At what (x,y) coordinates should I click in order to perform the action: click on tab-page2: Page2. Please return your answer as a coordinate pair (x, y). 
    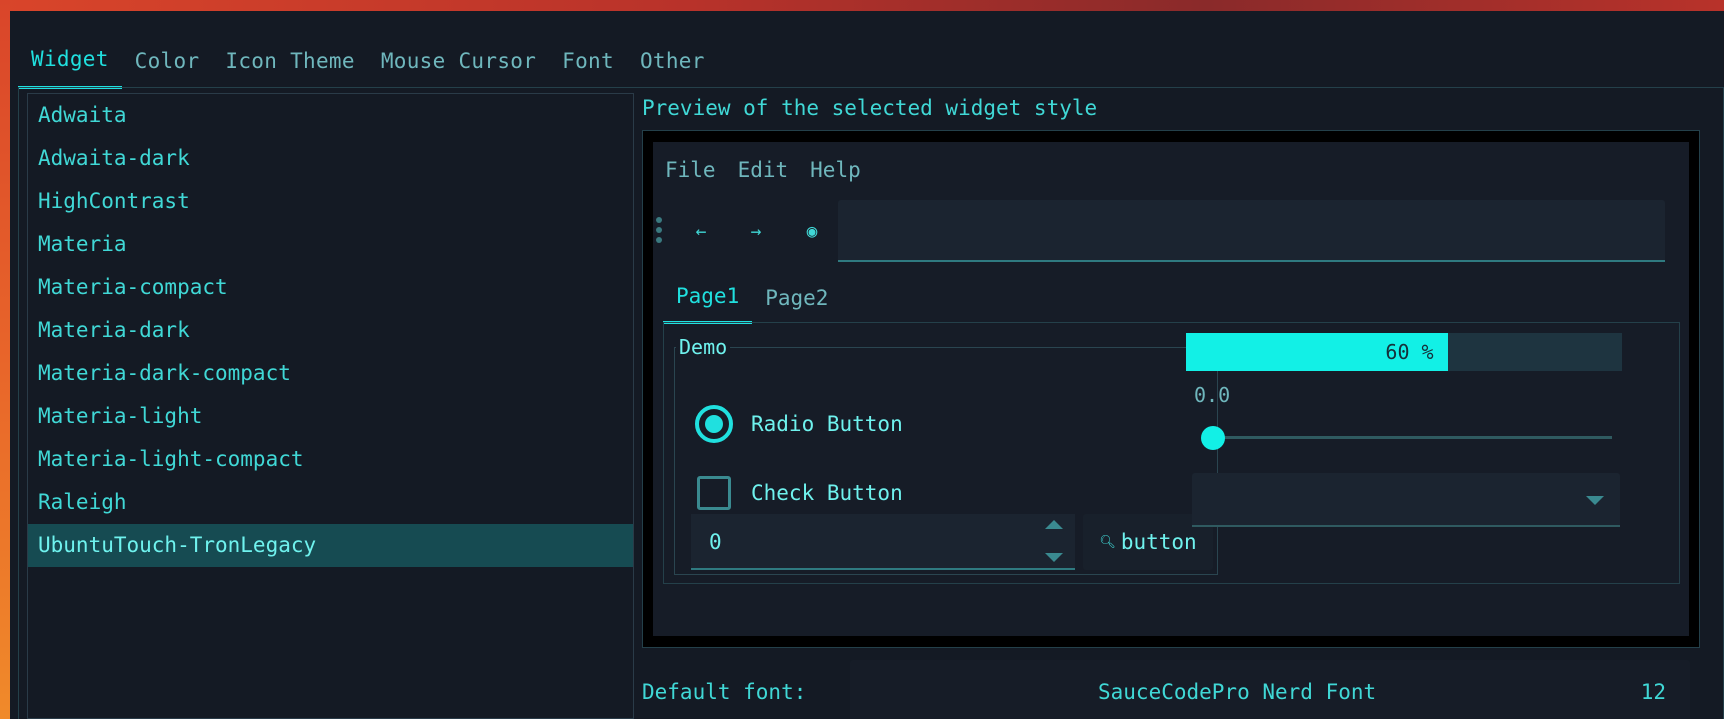
    Looking at the image, I should click on (796, 301).